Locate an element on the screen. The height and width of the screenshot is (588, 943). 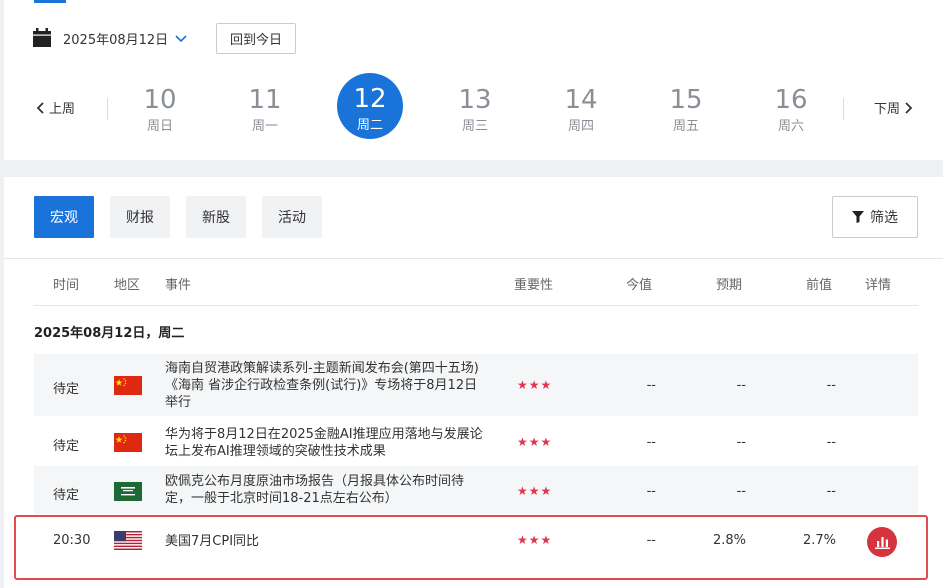
day-number: 12 is located at coordinates (370, 99).